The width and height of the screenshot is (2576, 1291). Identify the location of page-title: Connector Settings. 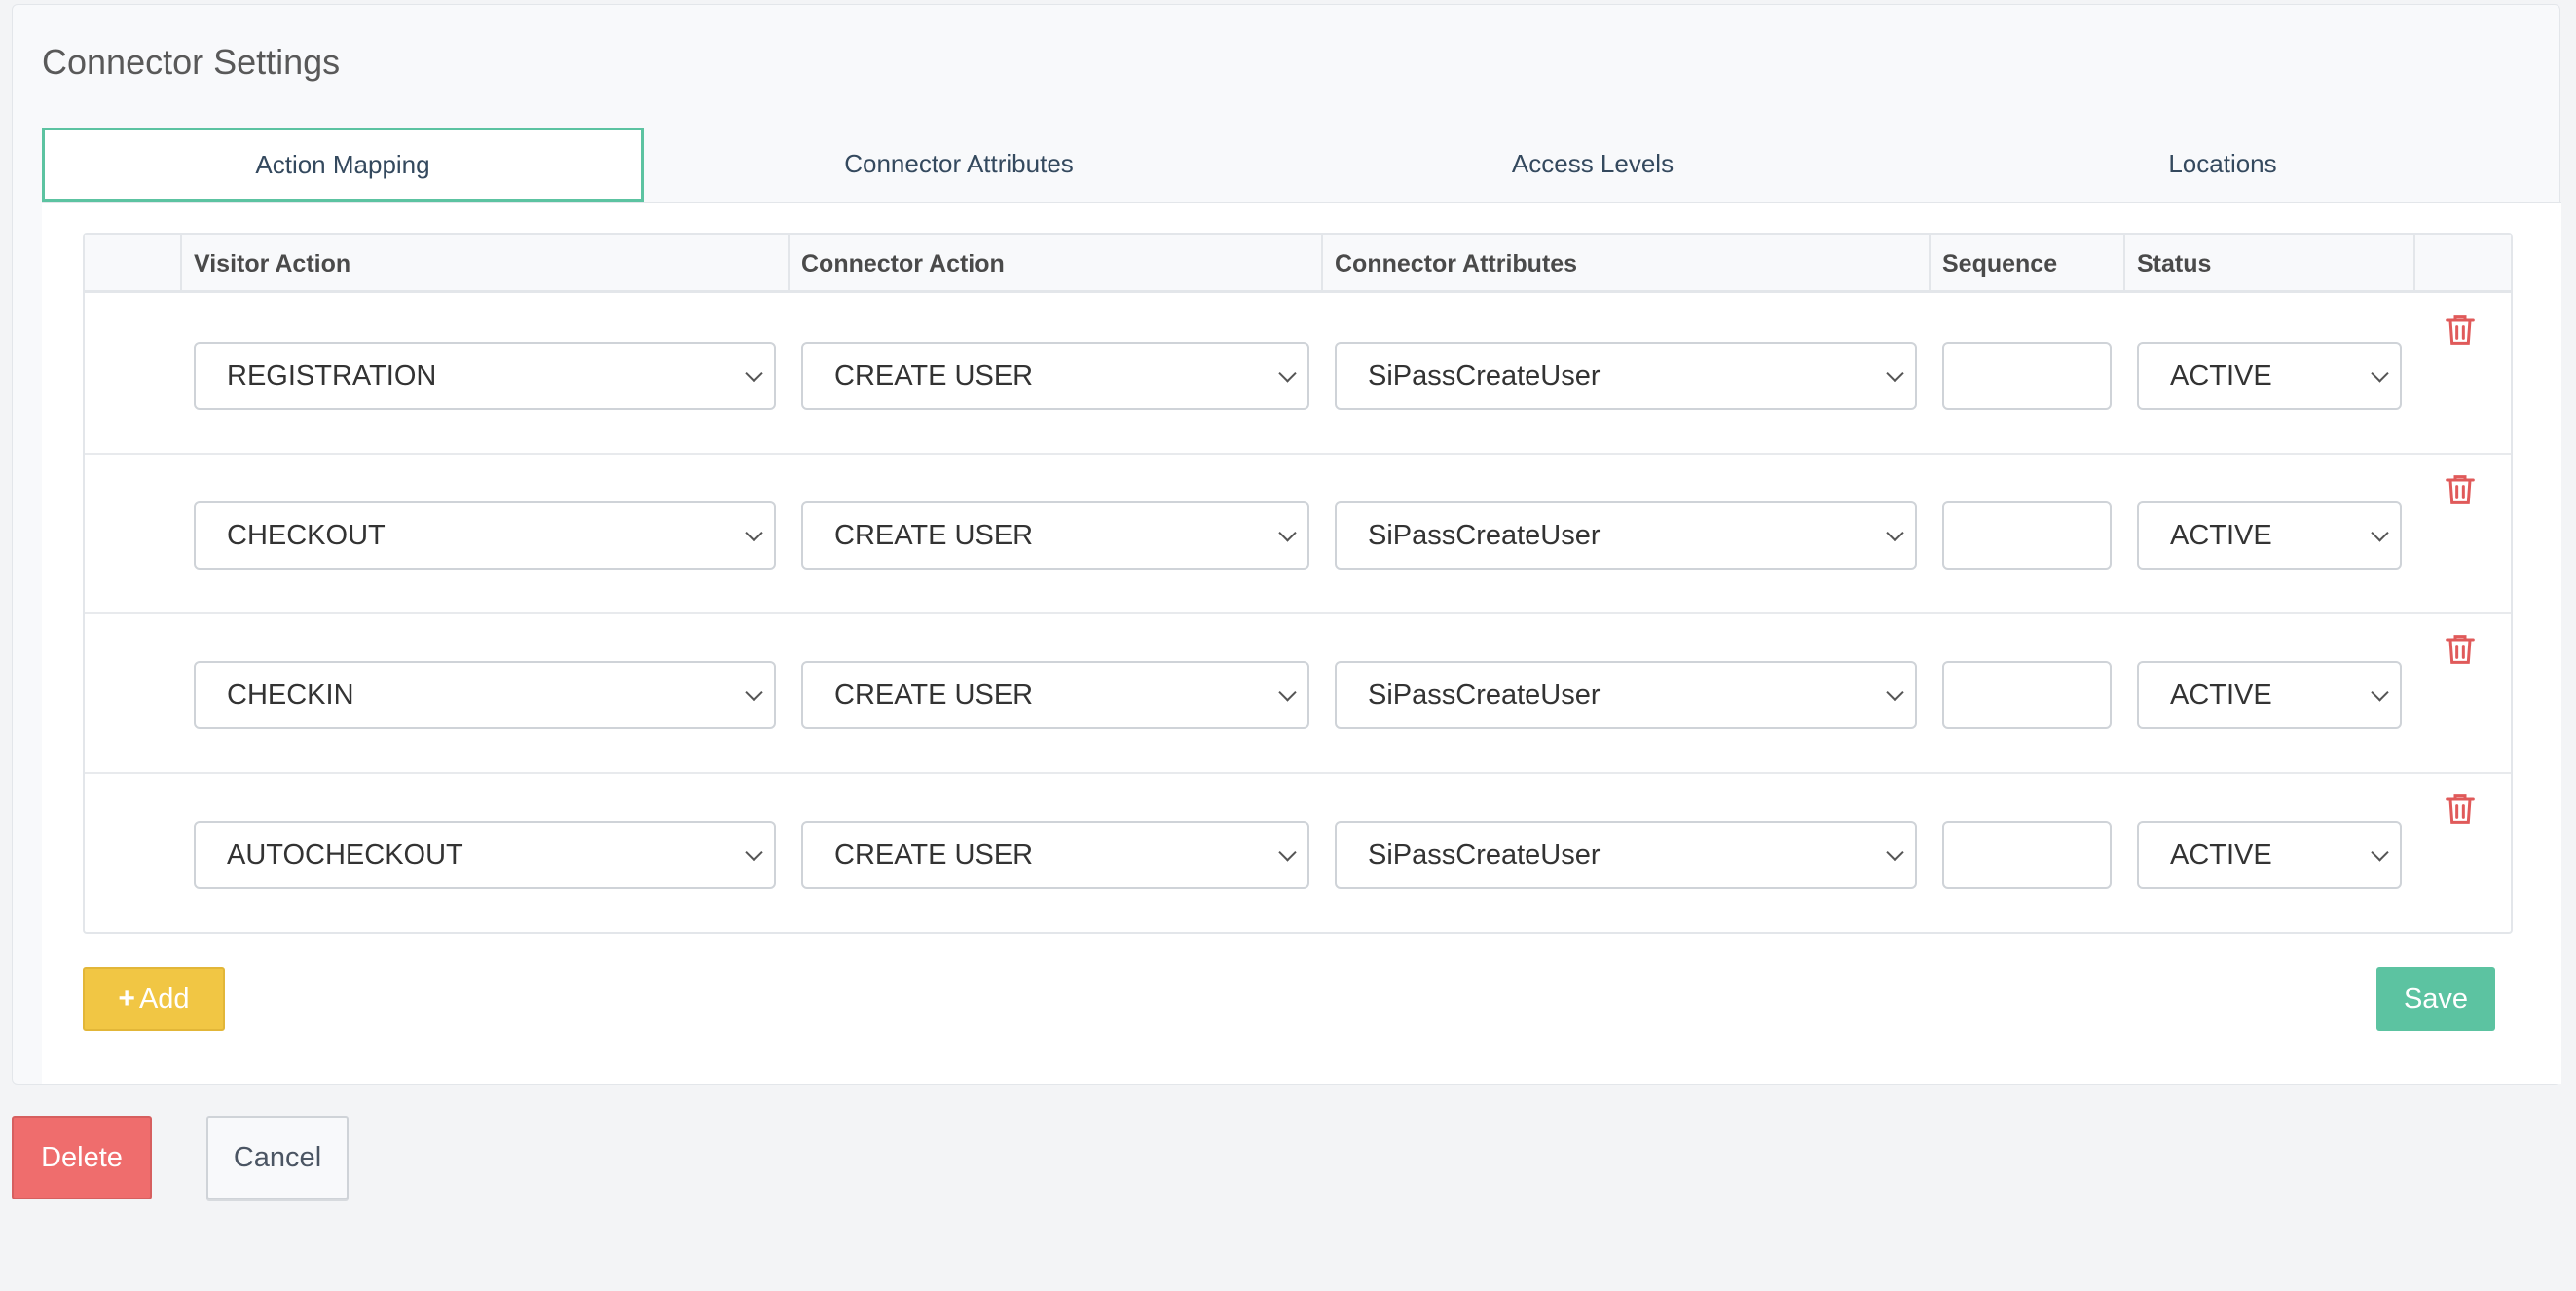
(191, 62).